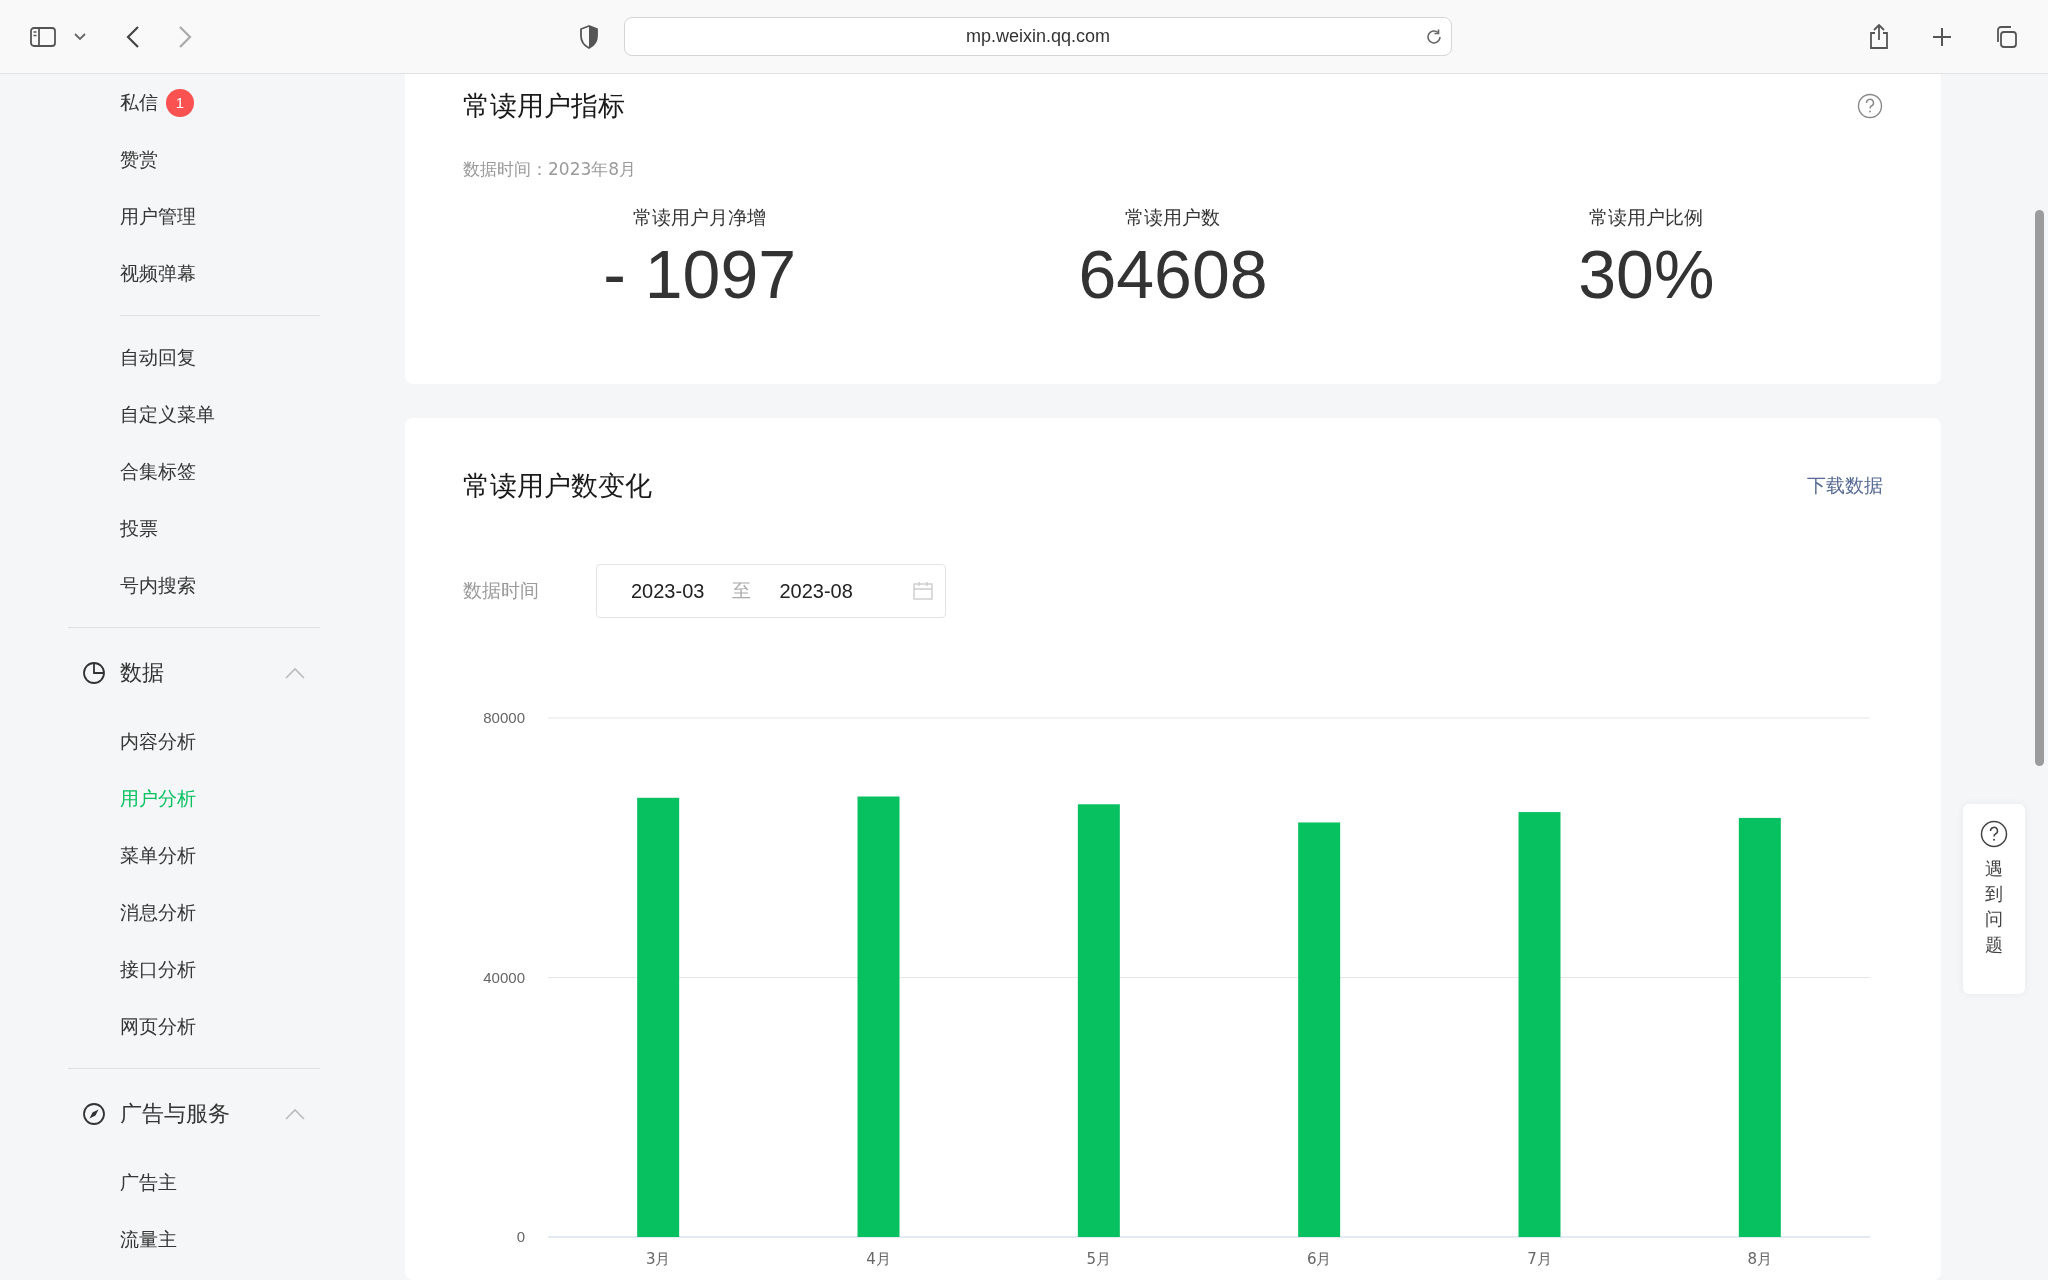 The image size is (2048, 1280). What do you see at coordinates (43, 36) in the screenshot?
I see `sidebar-toggle-icon` at bounding box center [43, 36].